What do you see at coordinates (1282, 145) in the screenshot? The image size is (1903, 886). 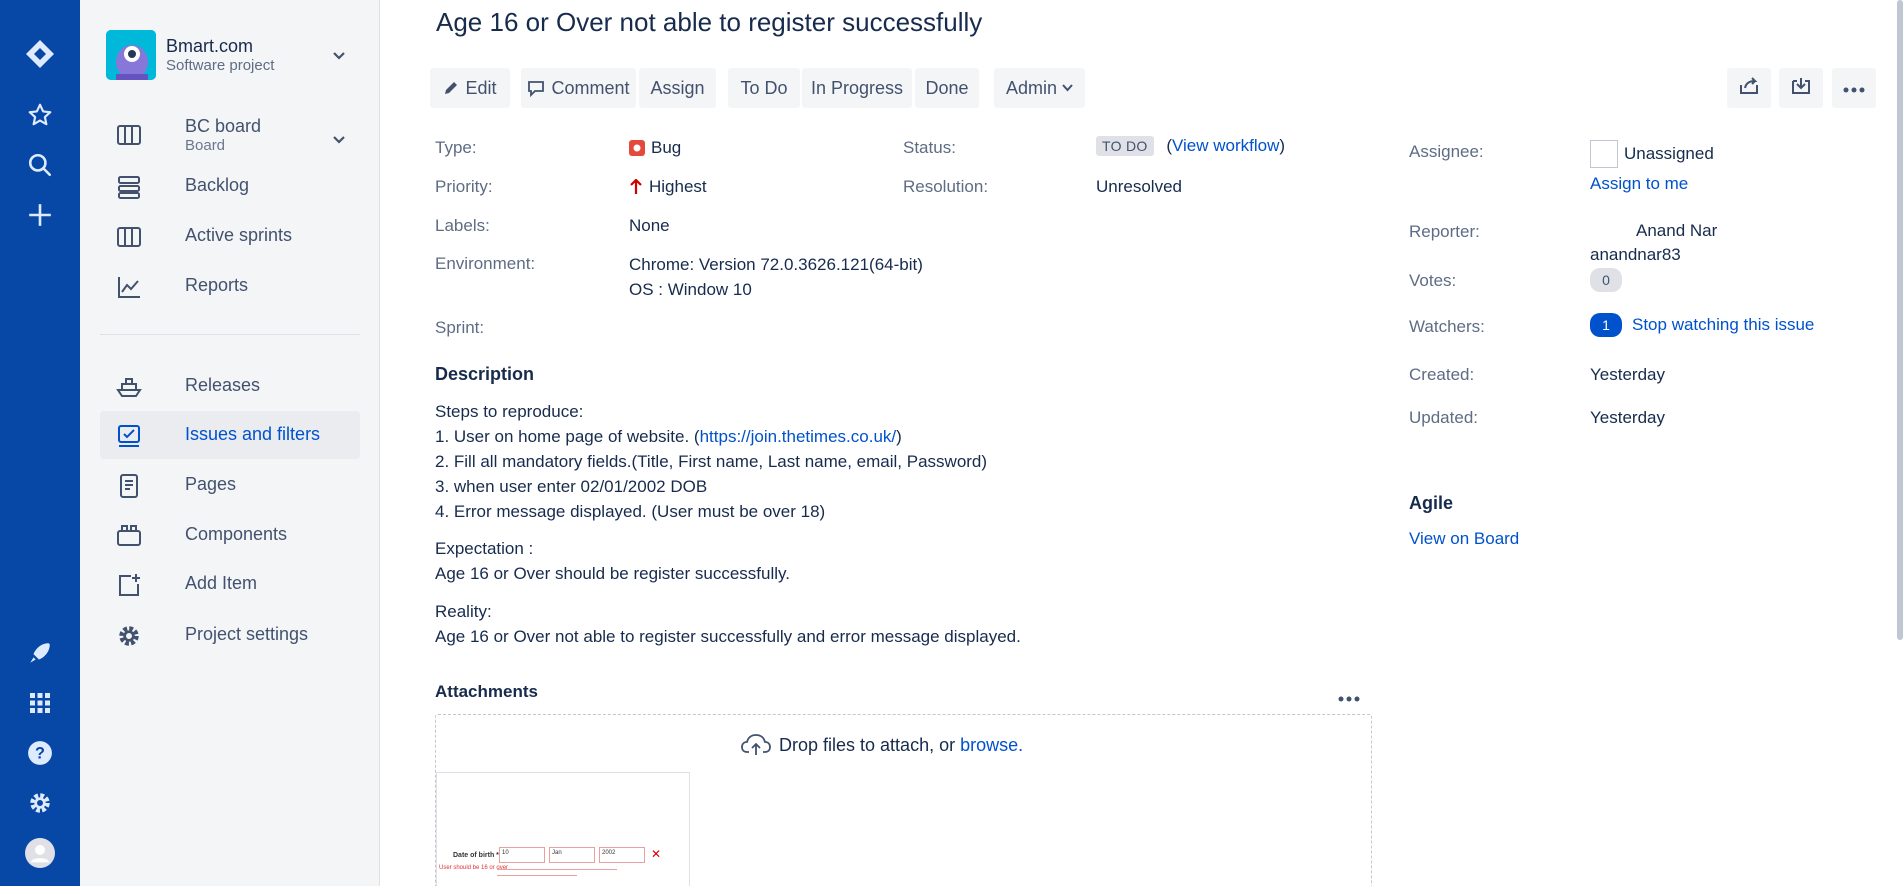 I see `view-workflow-close-paren: )` at bounding box center [1282, 145].